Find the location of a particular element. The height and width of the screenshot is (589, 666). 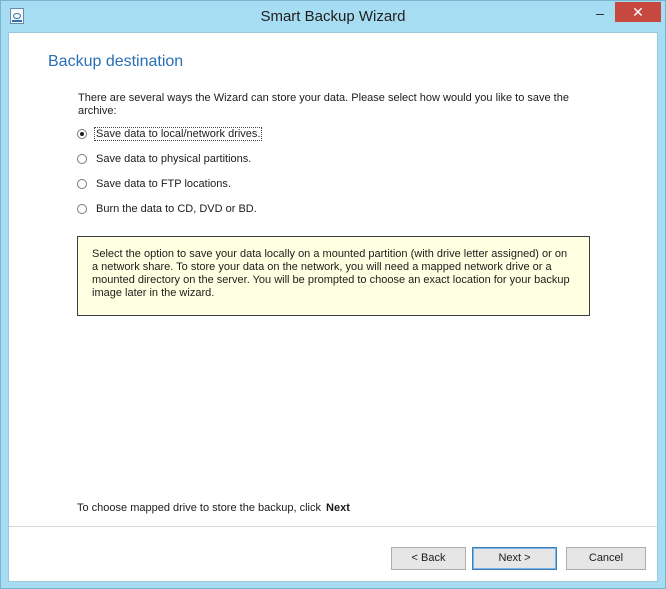

radio-physical-partitions is located at coordinates (82, 159).